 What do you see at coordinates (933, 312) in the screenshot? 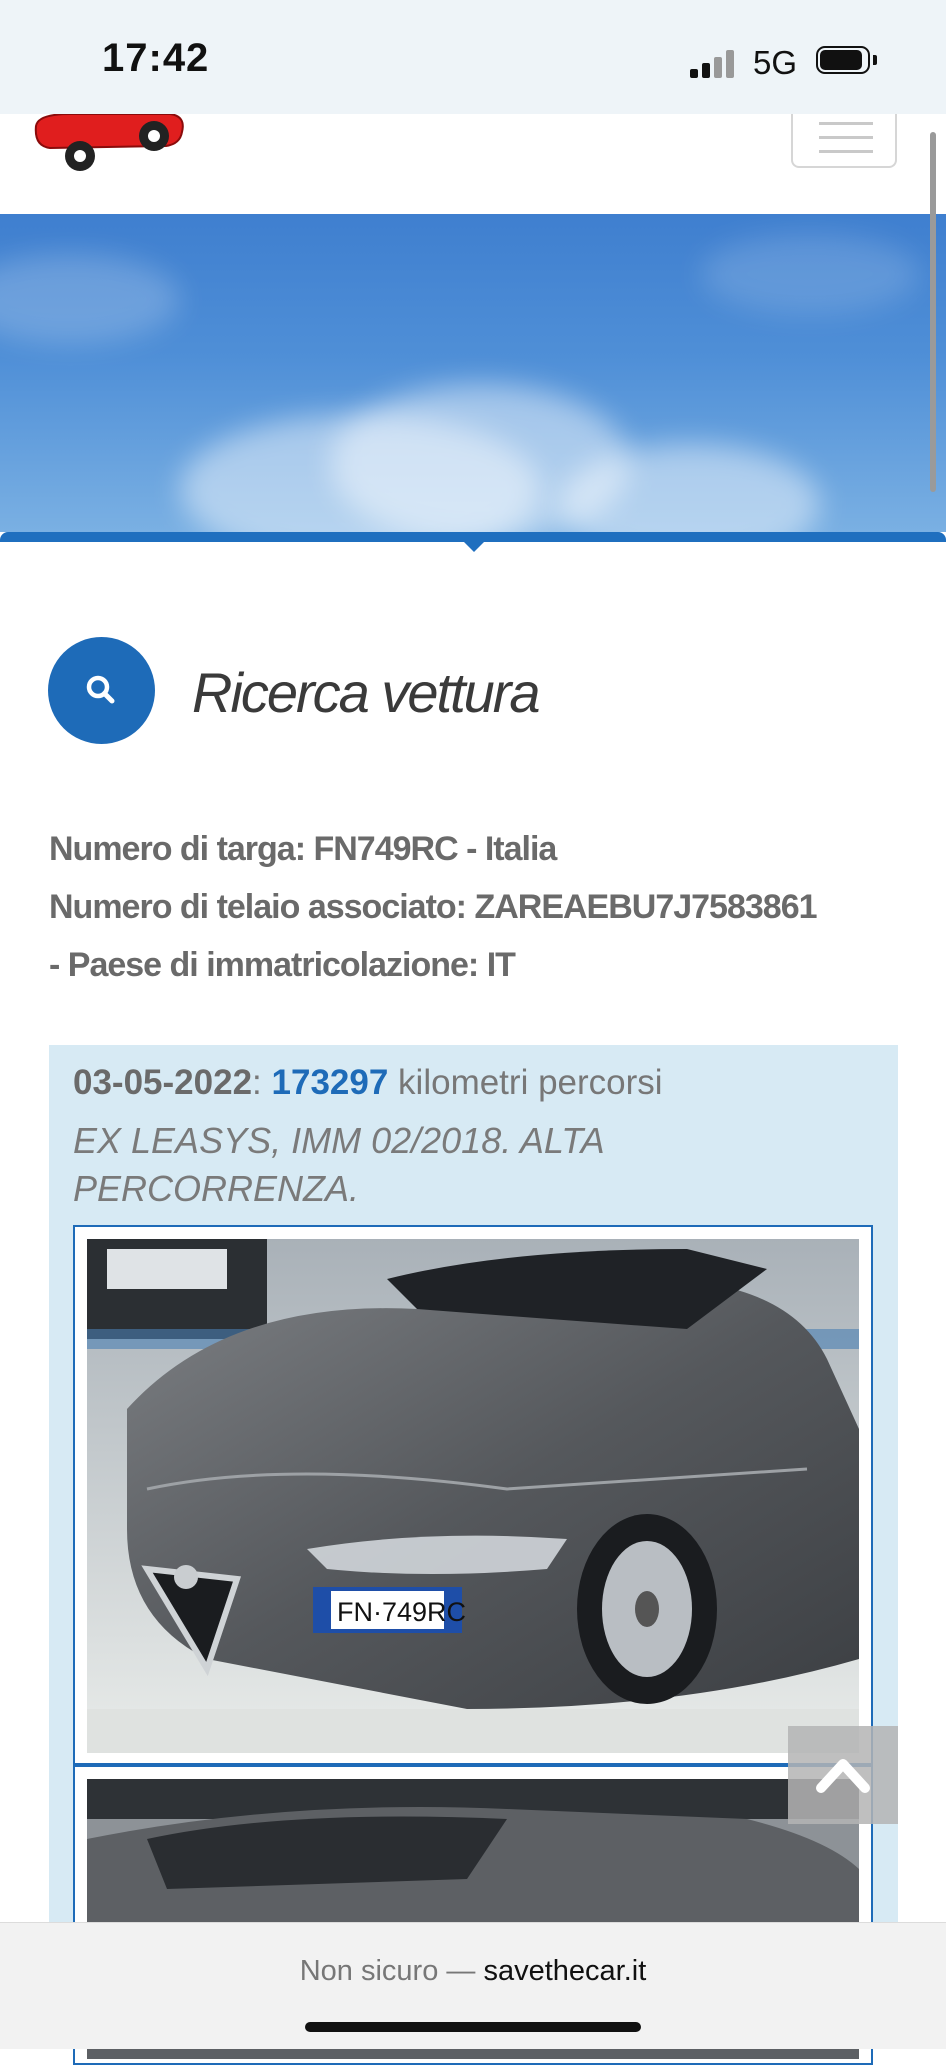
I see `page-scrollbar` at bounding box center [933, 312].